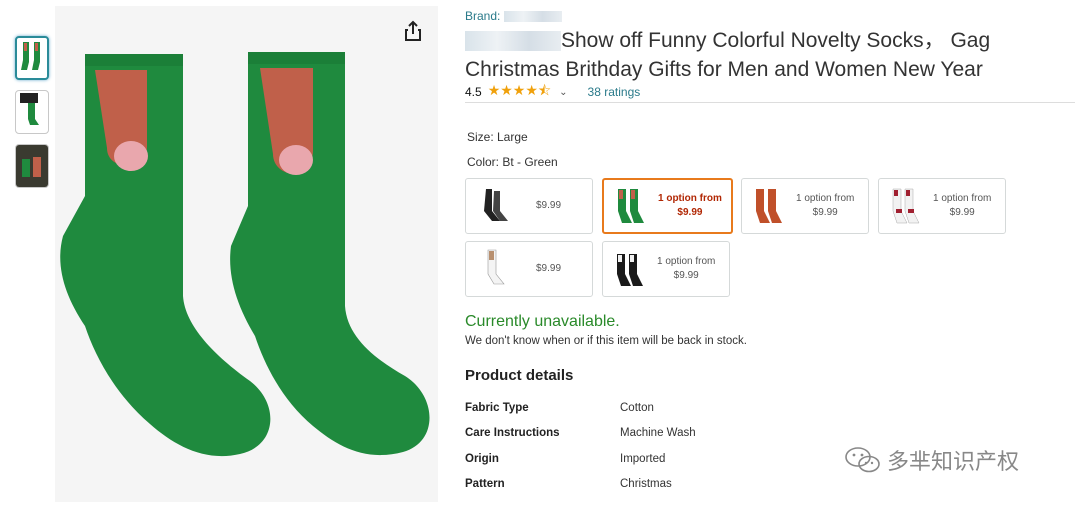 The width and height of the screenshot is (1080, 507). I want to click on brand-label: Brand:, so click(483, 16).